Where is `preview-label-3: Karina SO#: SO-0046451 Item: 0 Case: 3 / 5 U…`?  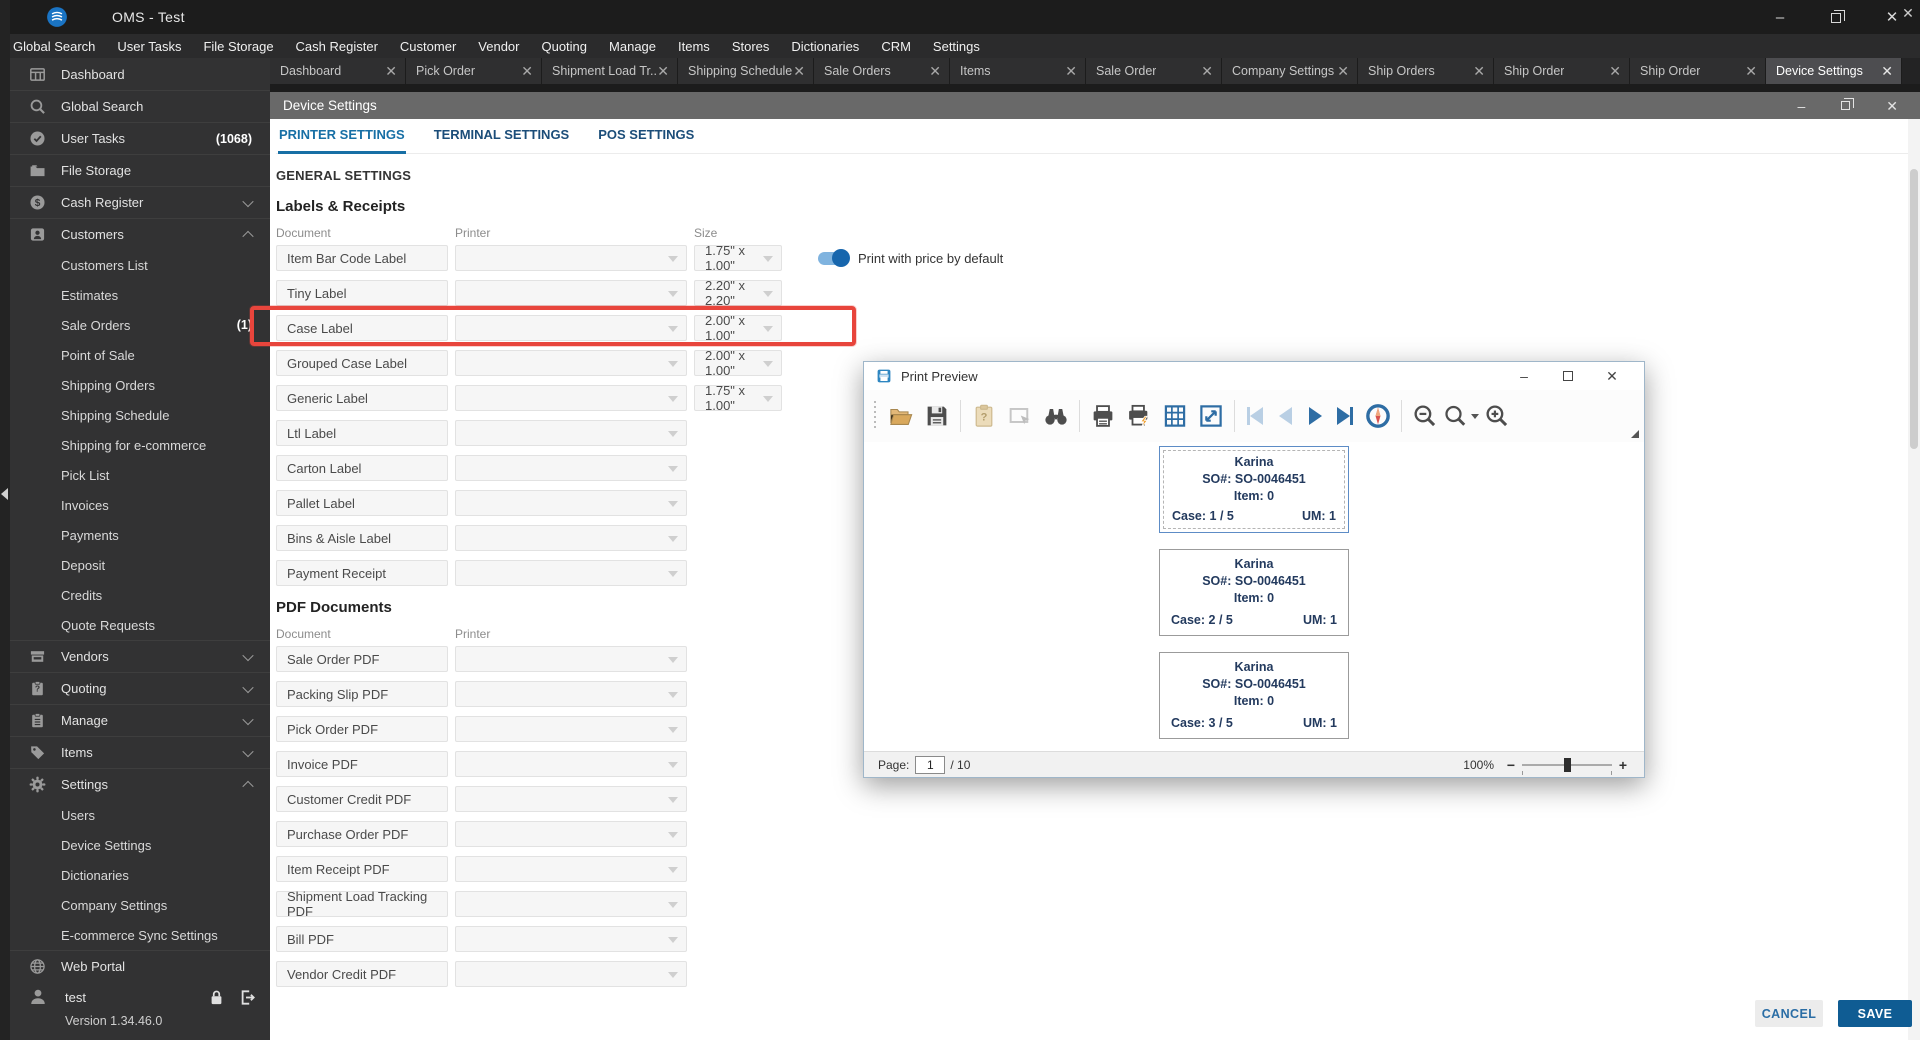
preview-label-3: Karina SO#: SO-0046451 Item: 0 Case: 3 / 5 U… is located at coordinates (1254, 695).